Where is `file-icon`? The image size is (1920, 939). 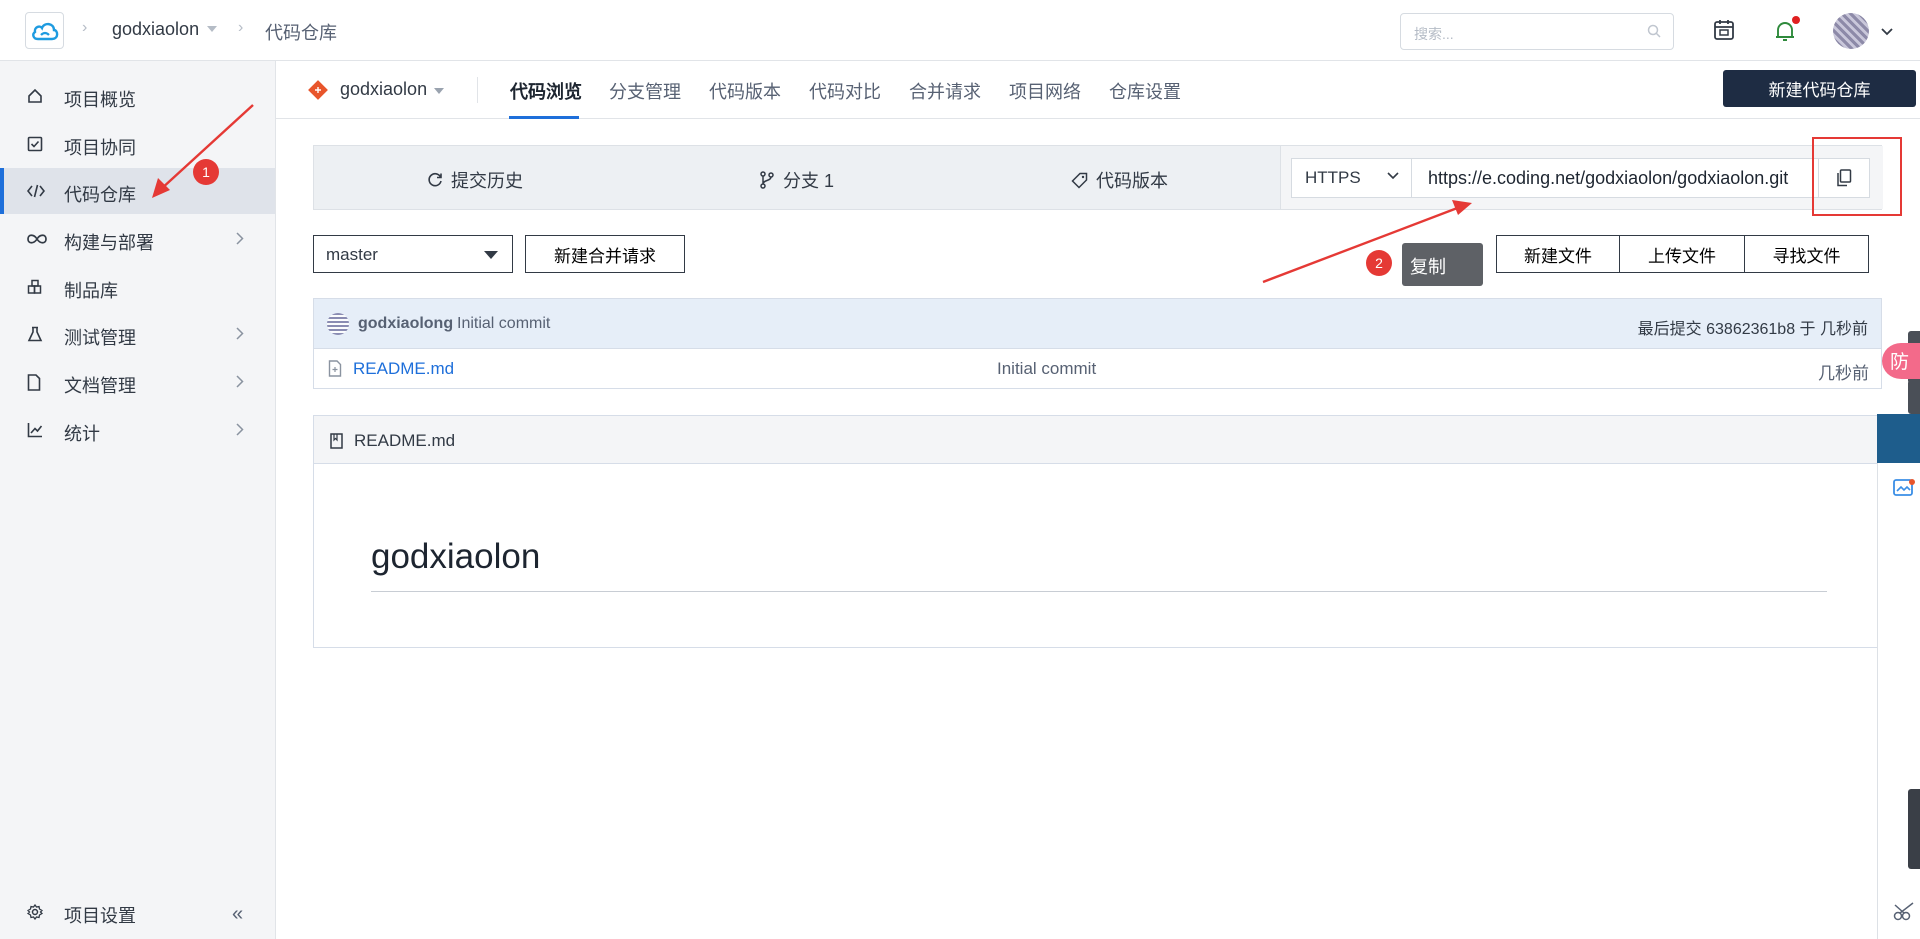
file-icon is located at coordinates (335, 368).